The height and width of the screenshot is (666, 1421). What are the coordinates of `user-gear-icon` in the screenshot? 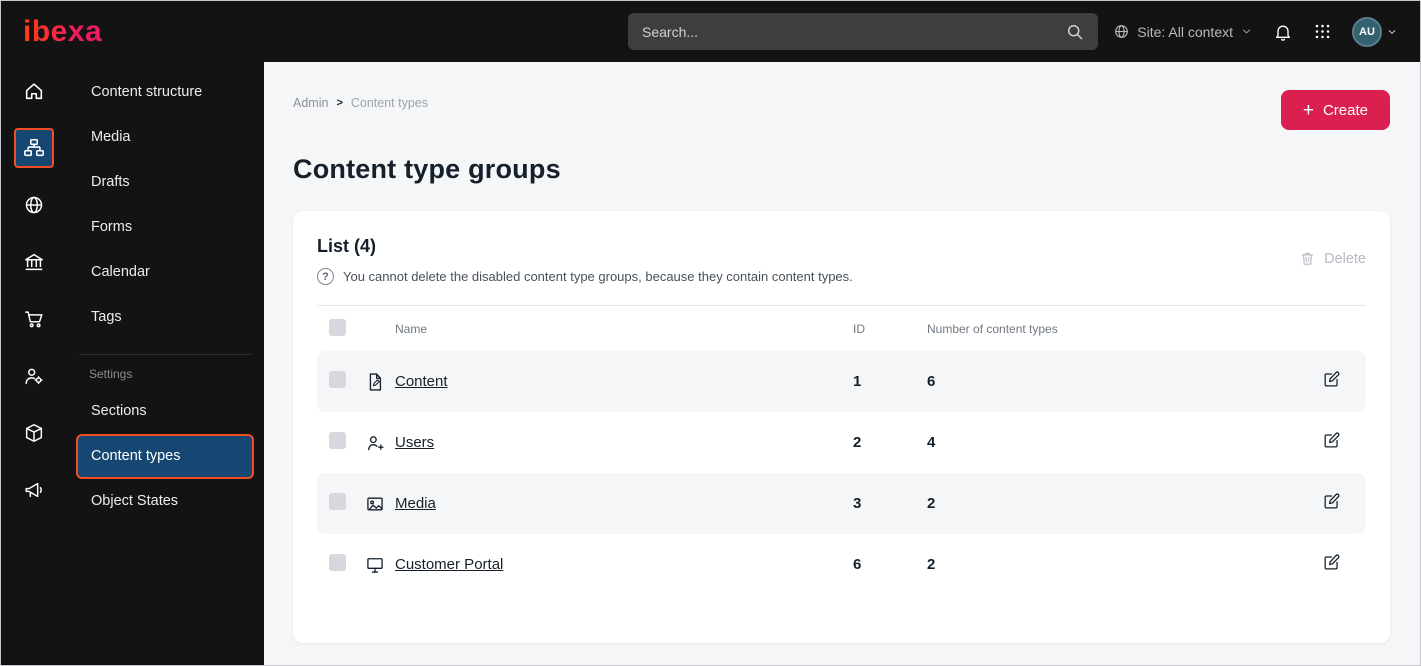 It's located at (34, 376).